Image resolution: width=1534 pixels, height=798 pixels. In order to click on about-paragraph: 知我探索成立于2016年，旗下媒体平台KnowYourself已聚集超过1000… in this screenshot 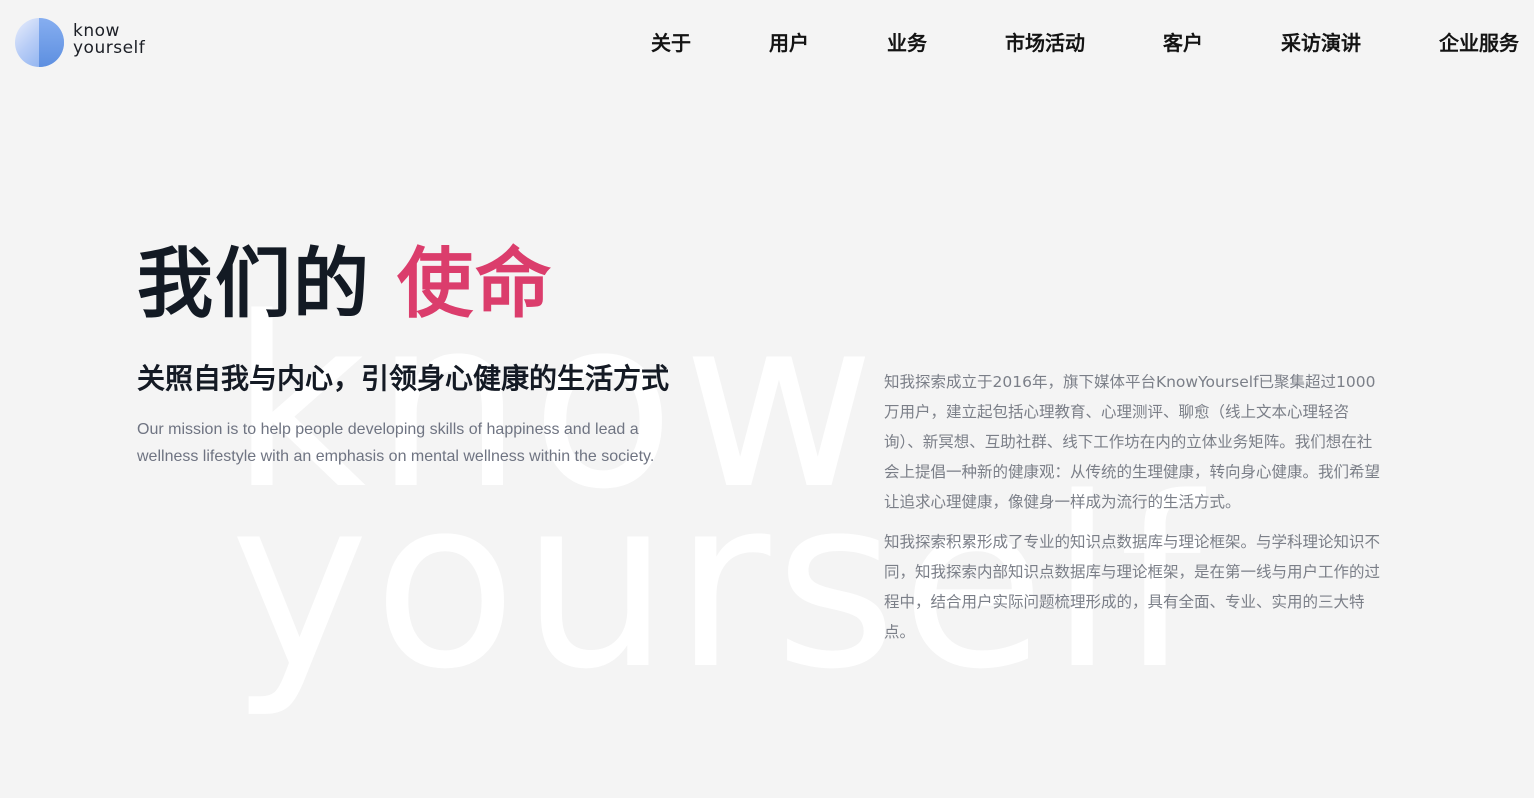, I will do `click(1132, 442)`.